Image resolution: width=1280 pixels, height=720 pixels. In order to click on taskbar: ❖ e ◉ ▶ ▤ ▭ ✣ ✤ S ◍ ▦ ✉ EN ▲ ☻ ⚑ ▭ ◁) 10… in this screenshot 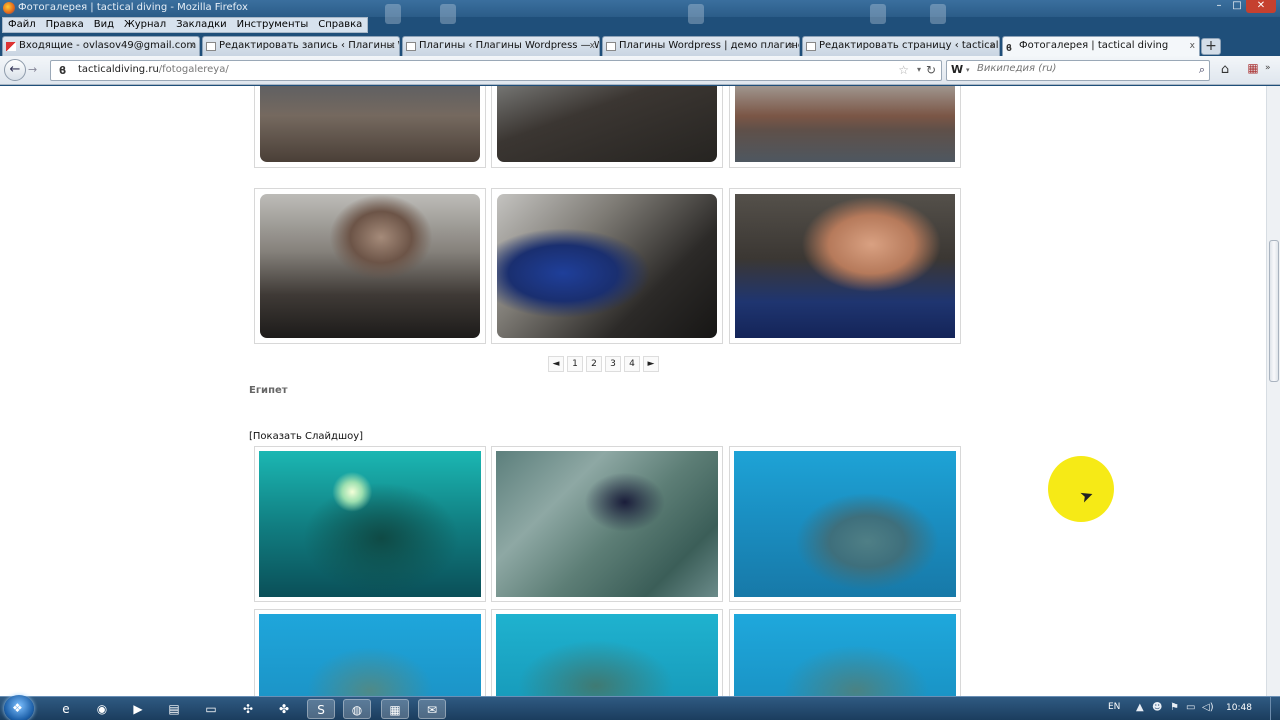, I will do `click(640, 707)`.